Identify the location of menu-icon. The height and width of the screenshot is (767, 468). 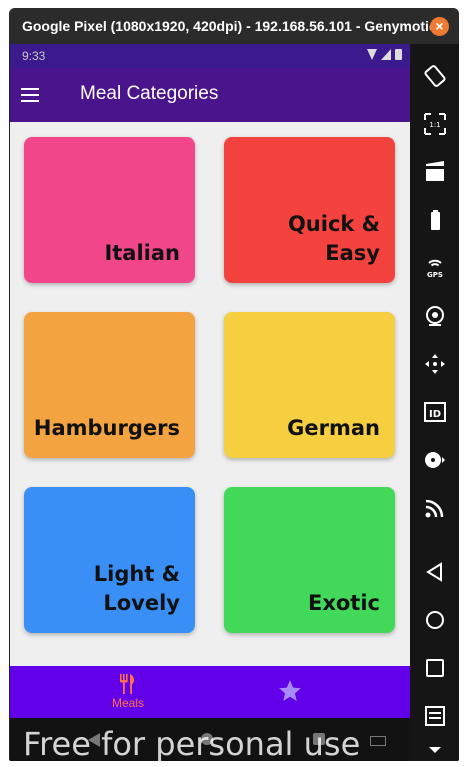
(435, 716).